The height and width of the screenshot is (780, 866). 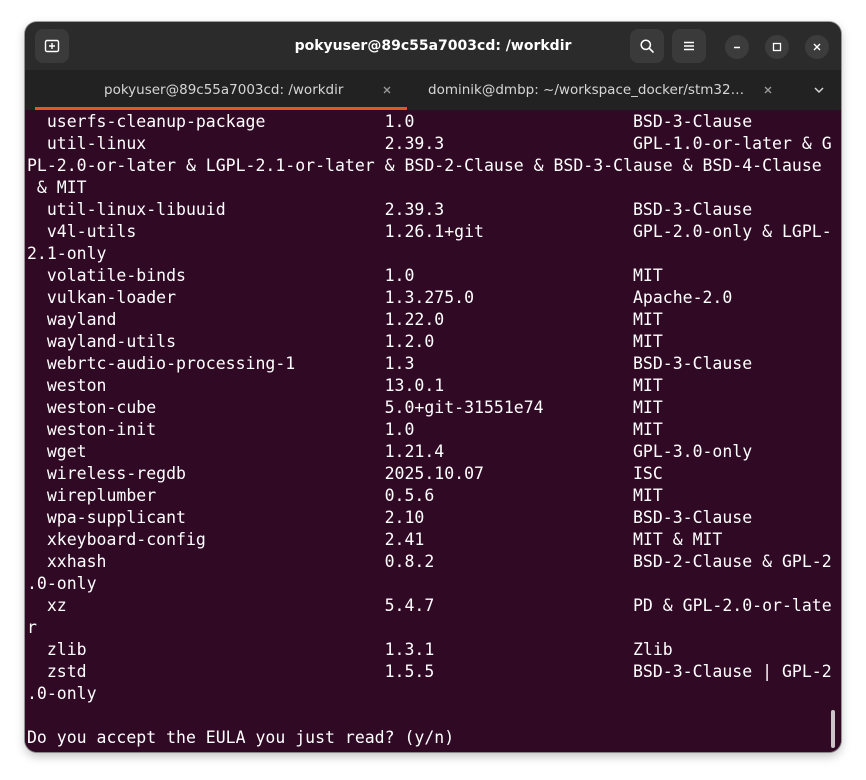 I want to click on terminal-line: 2.1-only, so click(x=67, y=253).